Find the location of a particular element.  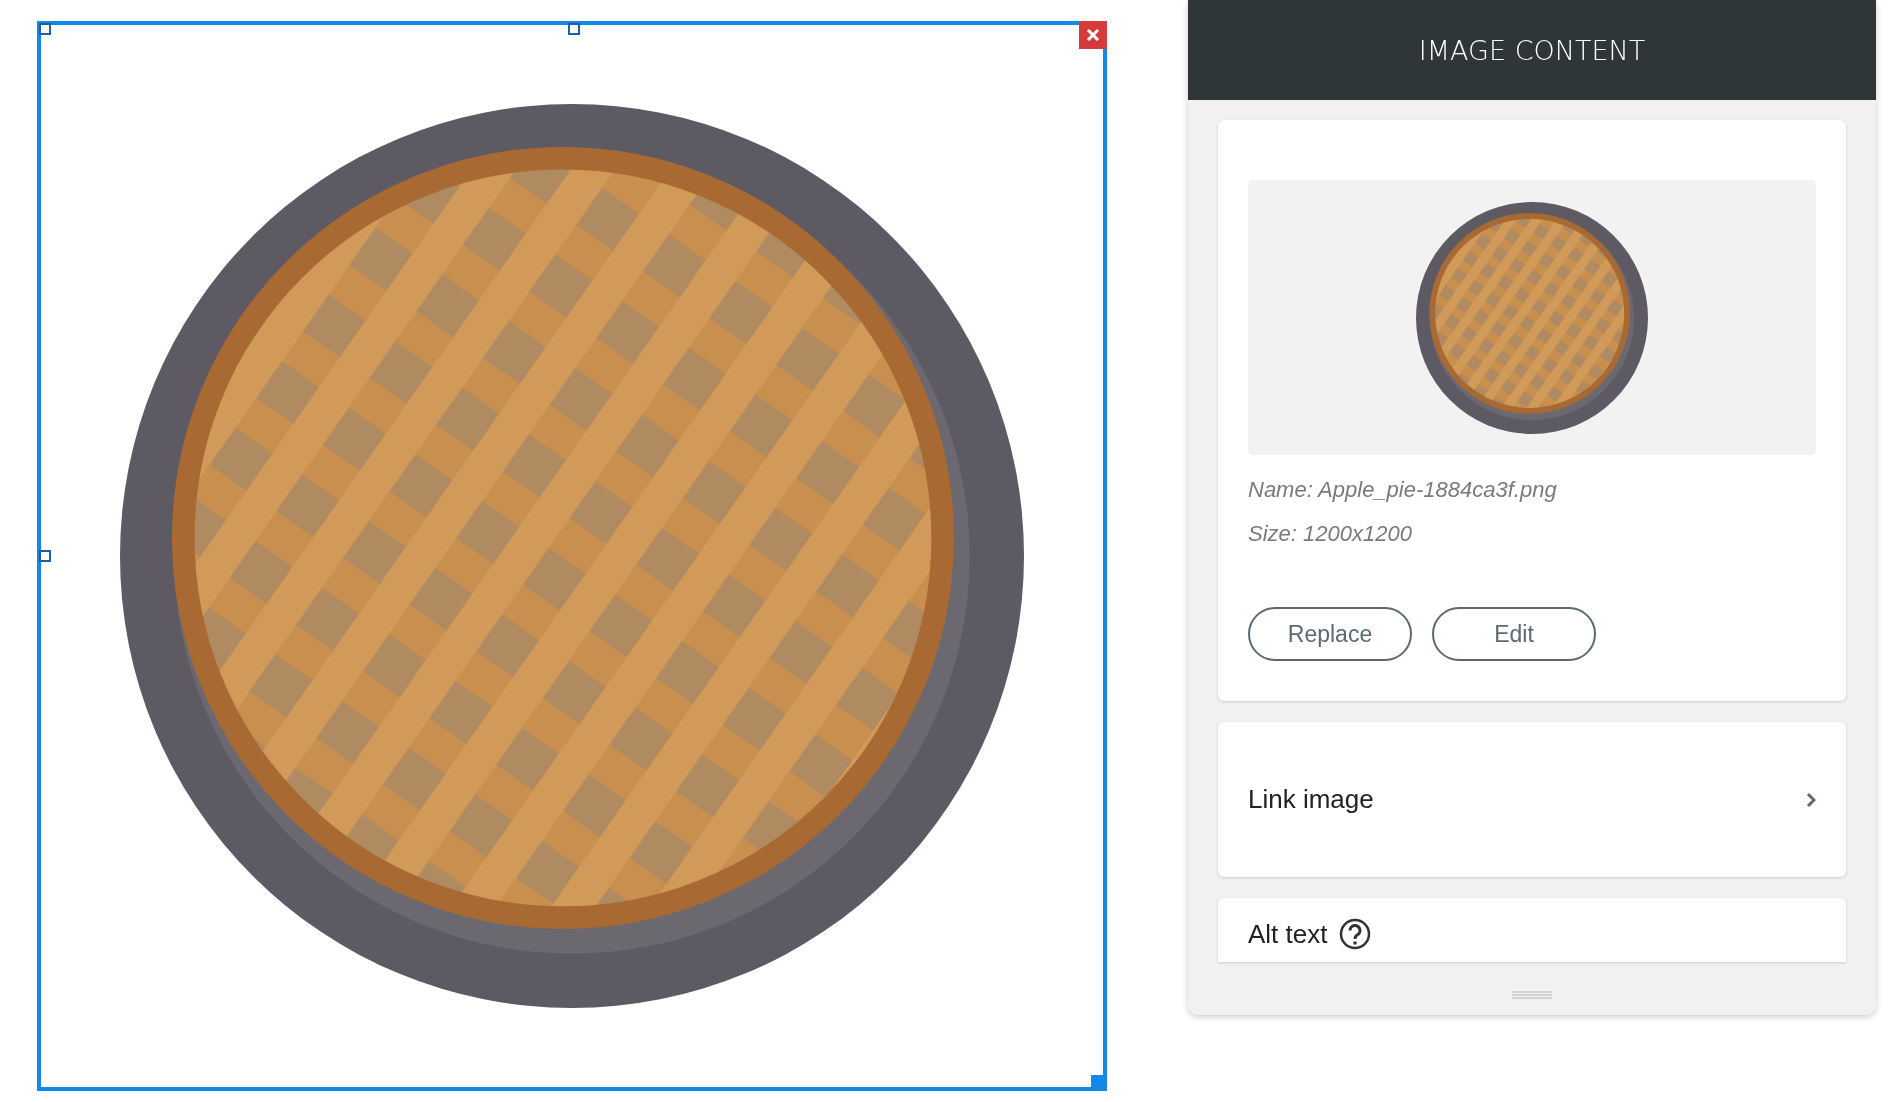

file-name: Name: Apple_pie-1884ca3f.png is located at coordinates (1403, 490).